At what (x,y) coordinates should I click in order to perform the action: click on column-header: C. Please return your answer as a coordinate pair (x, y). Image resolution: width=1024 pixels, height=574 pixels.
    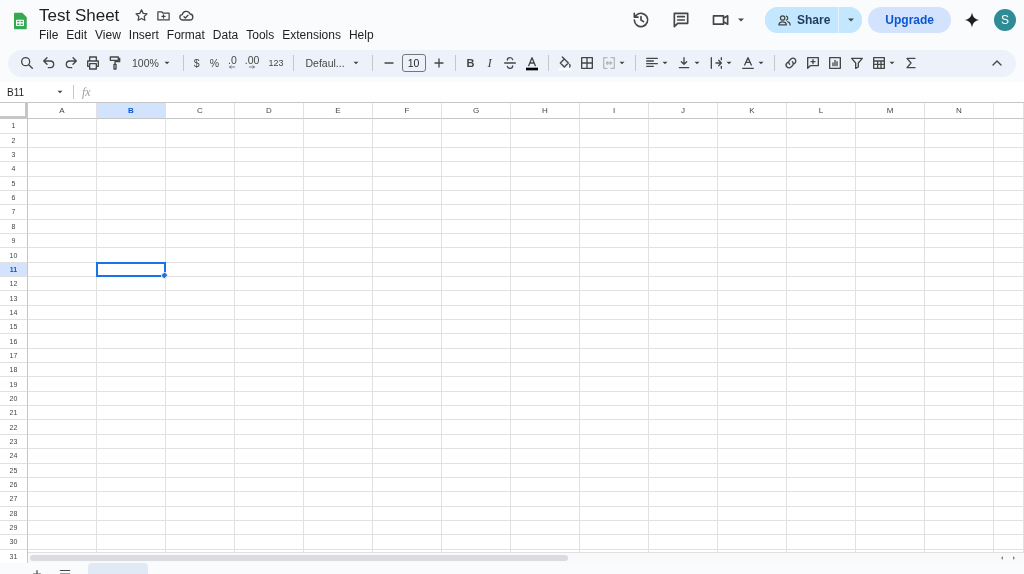
    Looking at the image, I should click on (200, 111).